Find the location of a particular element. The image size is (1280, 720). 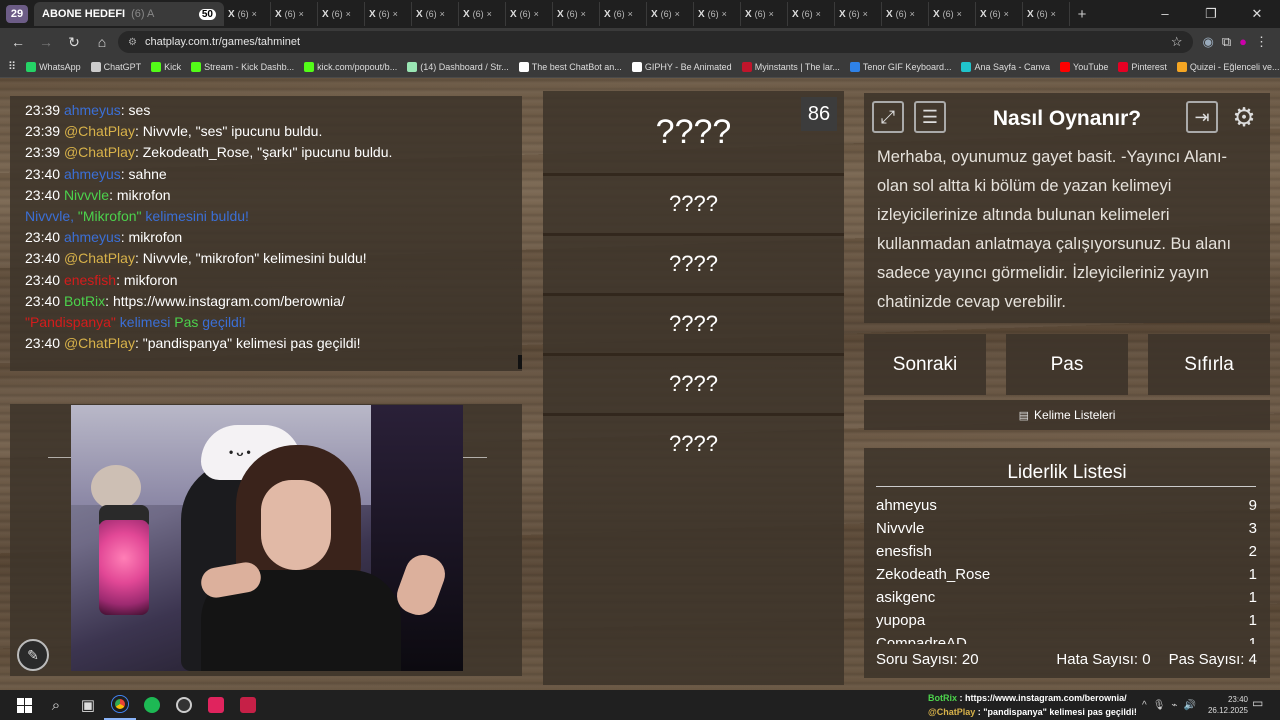

tab-counter: 29 is located at coordinates (17, 14).